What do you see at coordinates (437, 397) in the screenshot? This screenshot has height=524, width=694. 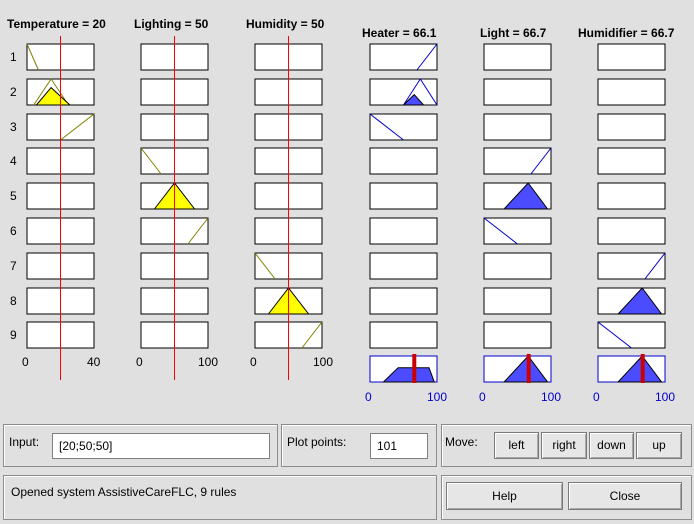 I see `heater-axis-max: 100` at bounding box center [437, 397].